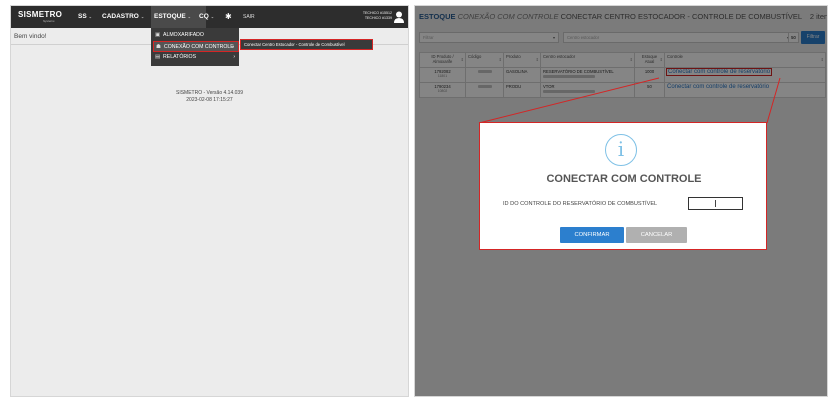 The image size is (836, 401). What do you see at coordinates (183, 35) in the screenshot?
I see `menu-item-label: ALMOXARIFADO` at bounding box center [183, 35].